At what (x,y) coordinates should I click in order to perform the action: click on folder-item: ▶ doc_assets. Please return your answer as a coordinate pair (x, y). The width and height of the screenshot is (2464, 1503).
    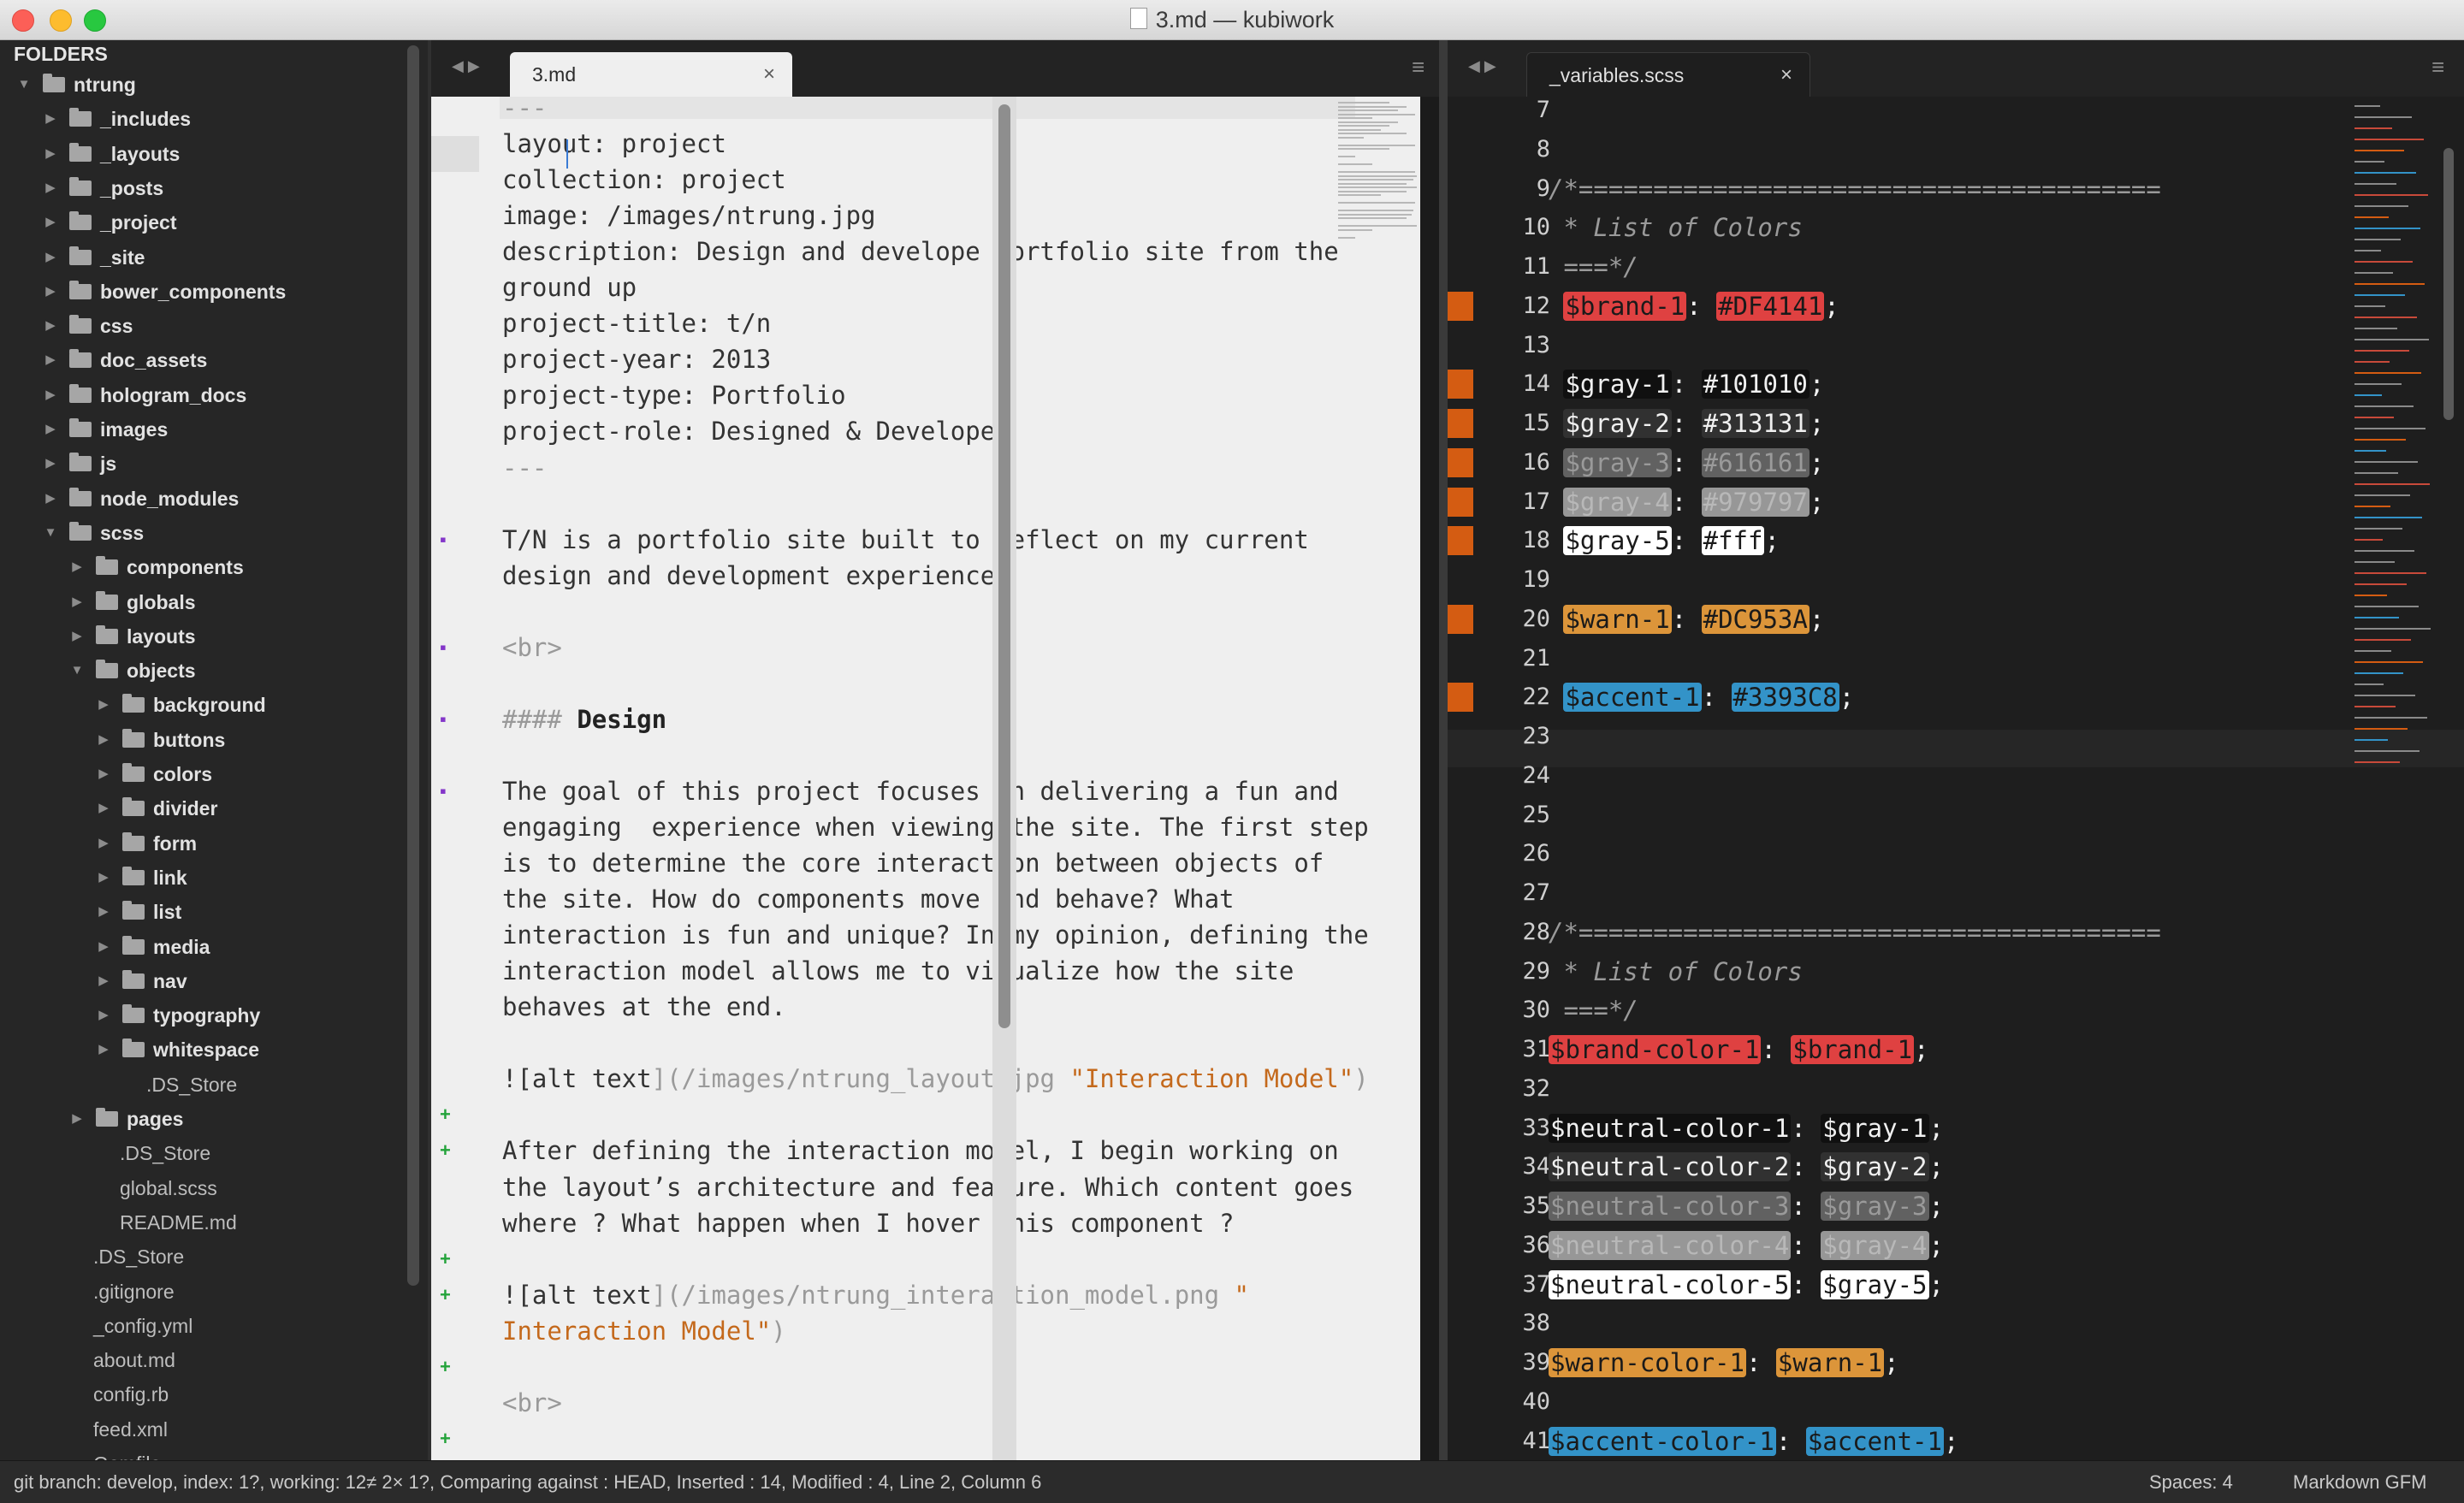
    Looking at the image, I should click on (201, 360).